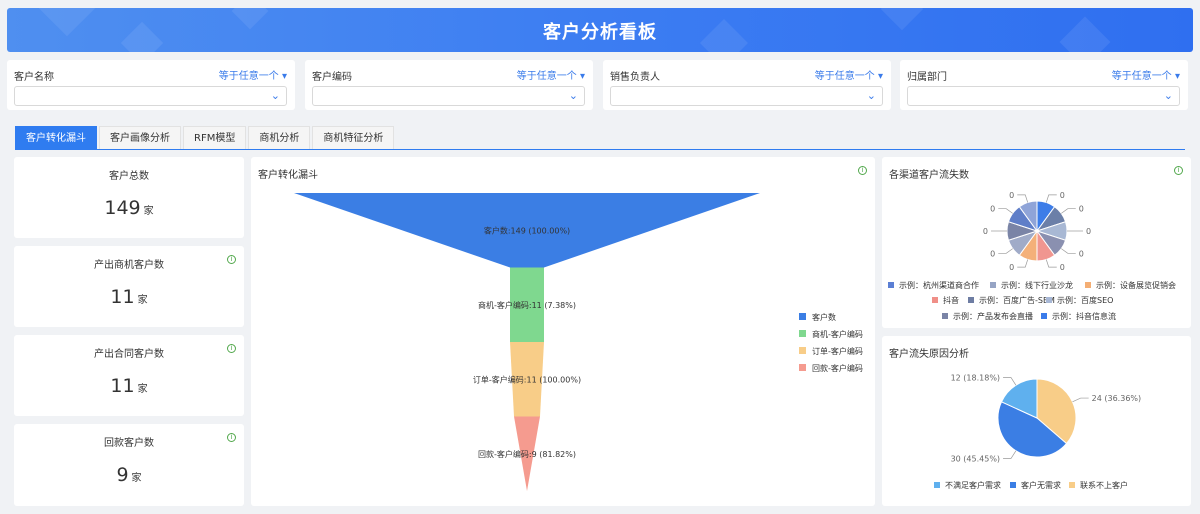  I want to click on tab-bar: 客户转化漏斗 客户画像分析 RFM模型 商机分析 商机特征分析, so click(205, 138).